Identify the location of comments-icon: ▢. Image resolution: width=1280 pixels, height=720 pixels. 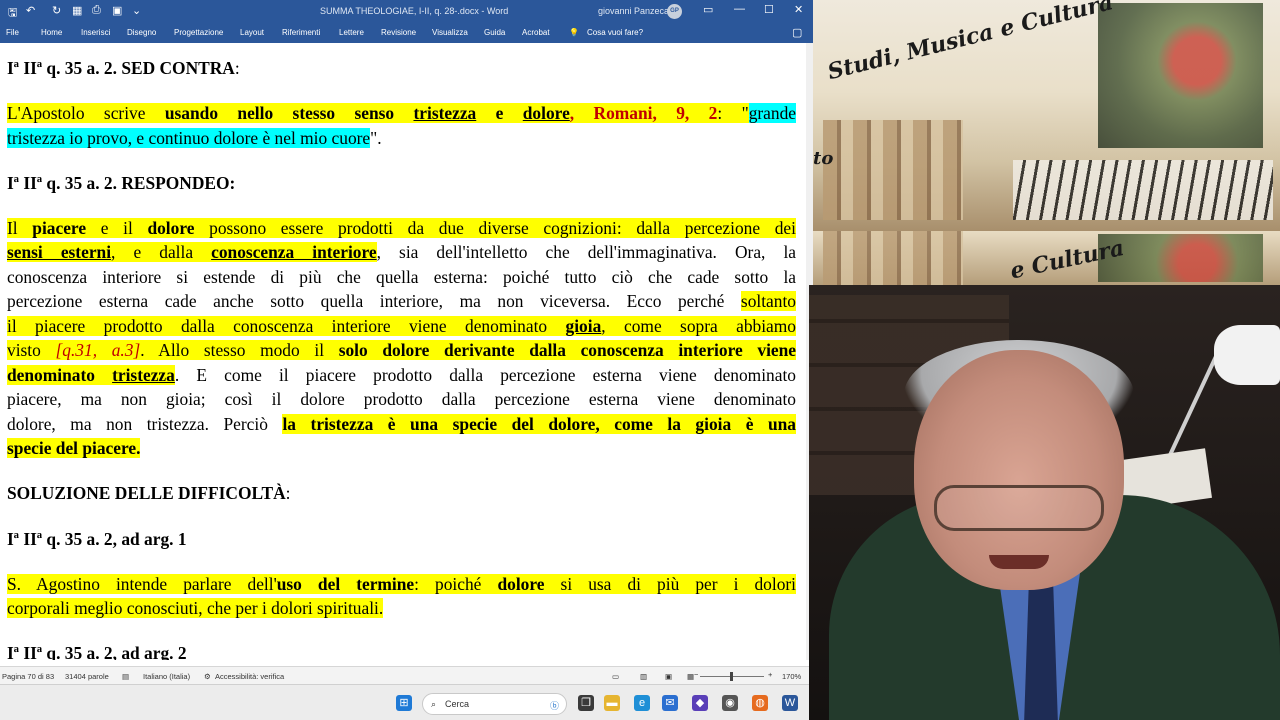
(797, 32).